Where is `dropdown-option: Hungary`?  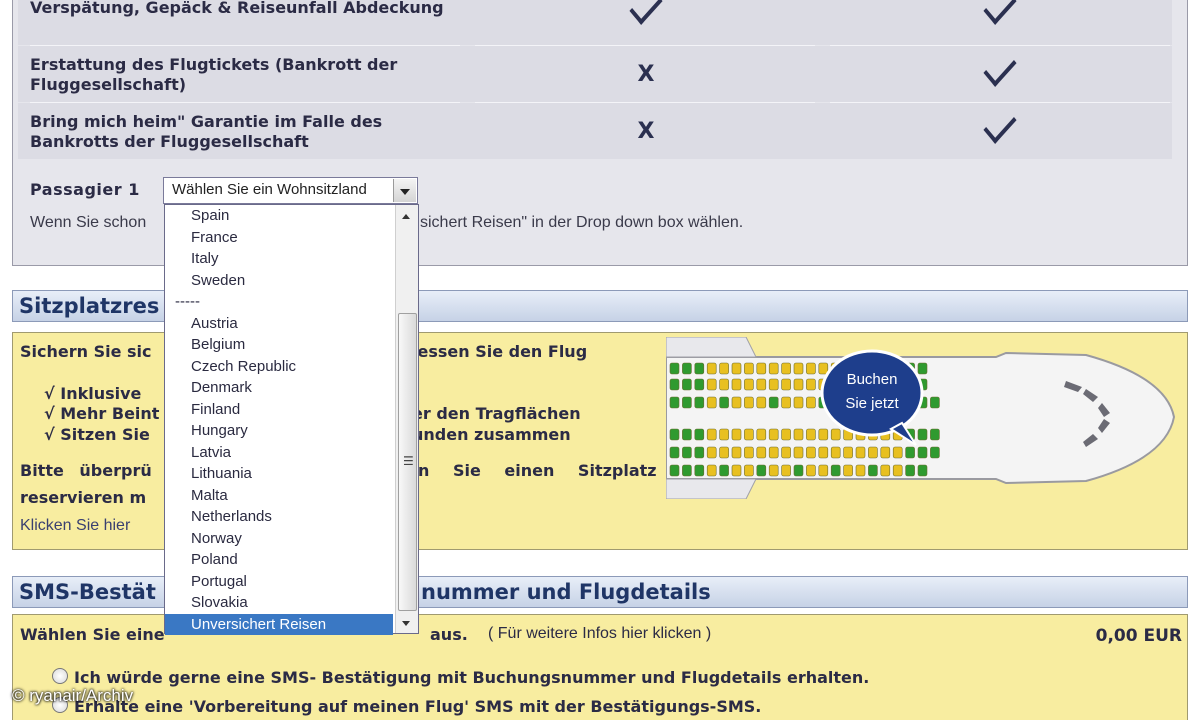
dropdown-option: Hungary is located at coordinates (279, 431).